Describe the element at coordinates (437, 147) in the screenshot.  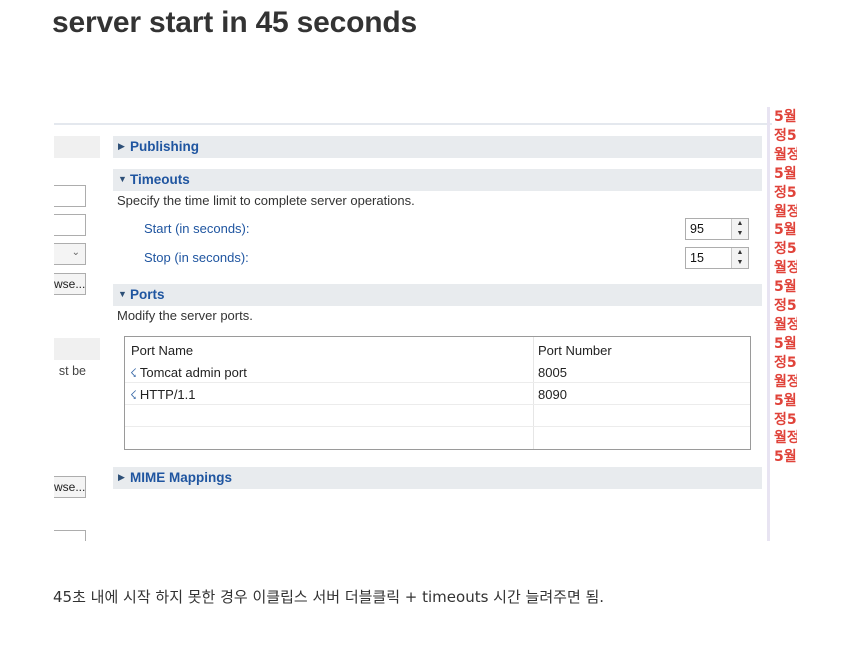
I see `section-publishing: ▶ Publishing` at that location.